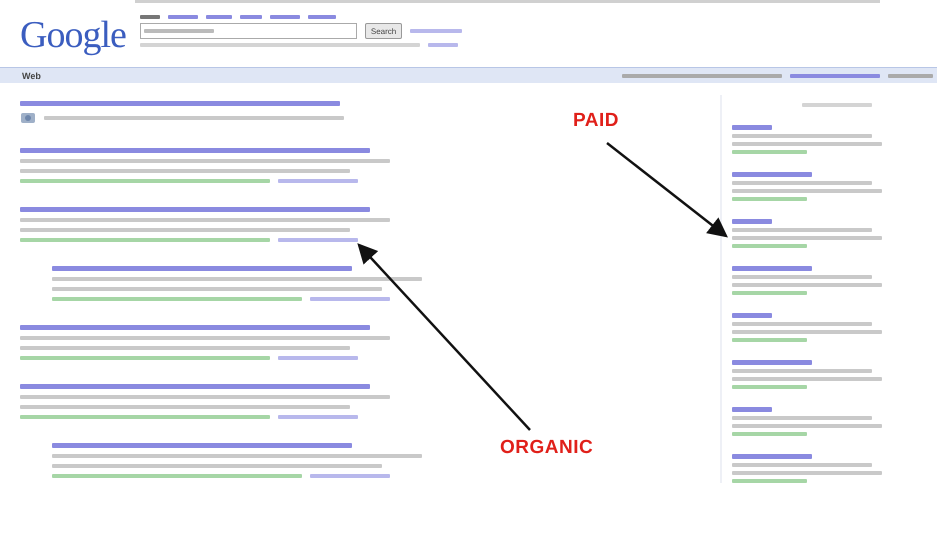  What do you see at coordinates (248, 31) in the screenshot?
I see `search-field` at bounding box center [248, 31].